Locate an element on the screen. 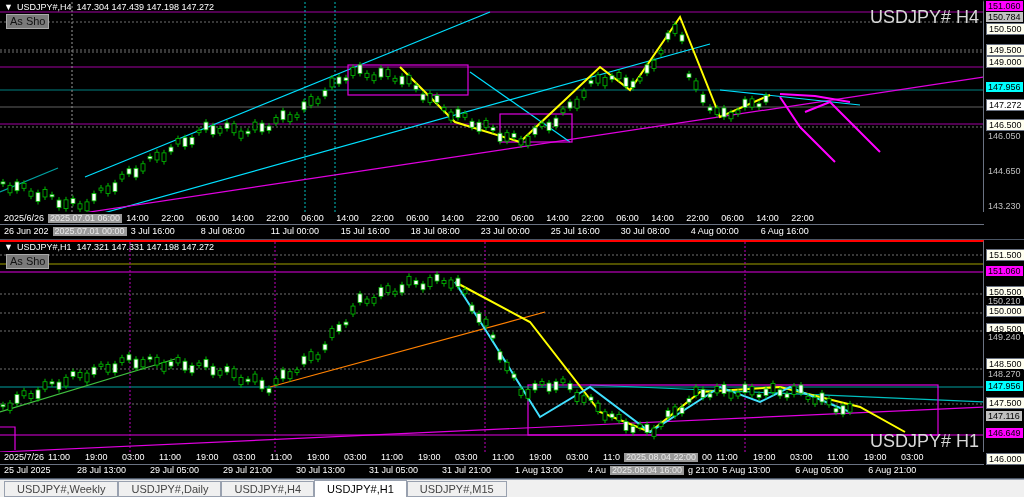 The height and width of the screenshot is (497, 1024). time-label: 30 Jul 13:00 is located at coordinates (321, 470).